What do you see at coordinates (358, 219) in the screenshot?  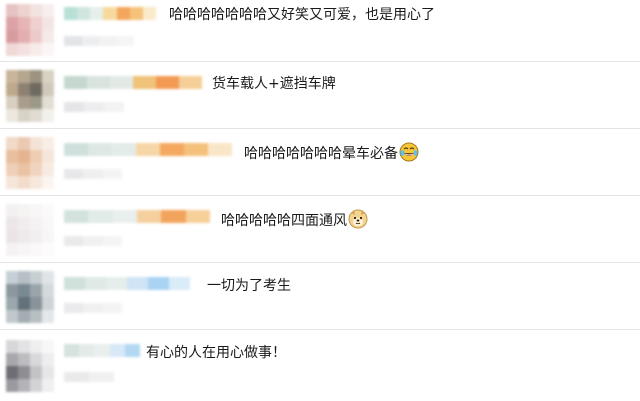 I see `doge-emoji` at bounding box center [358, 219].